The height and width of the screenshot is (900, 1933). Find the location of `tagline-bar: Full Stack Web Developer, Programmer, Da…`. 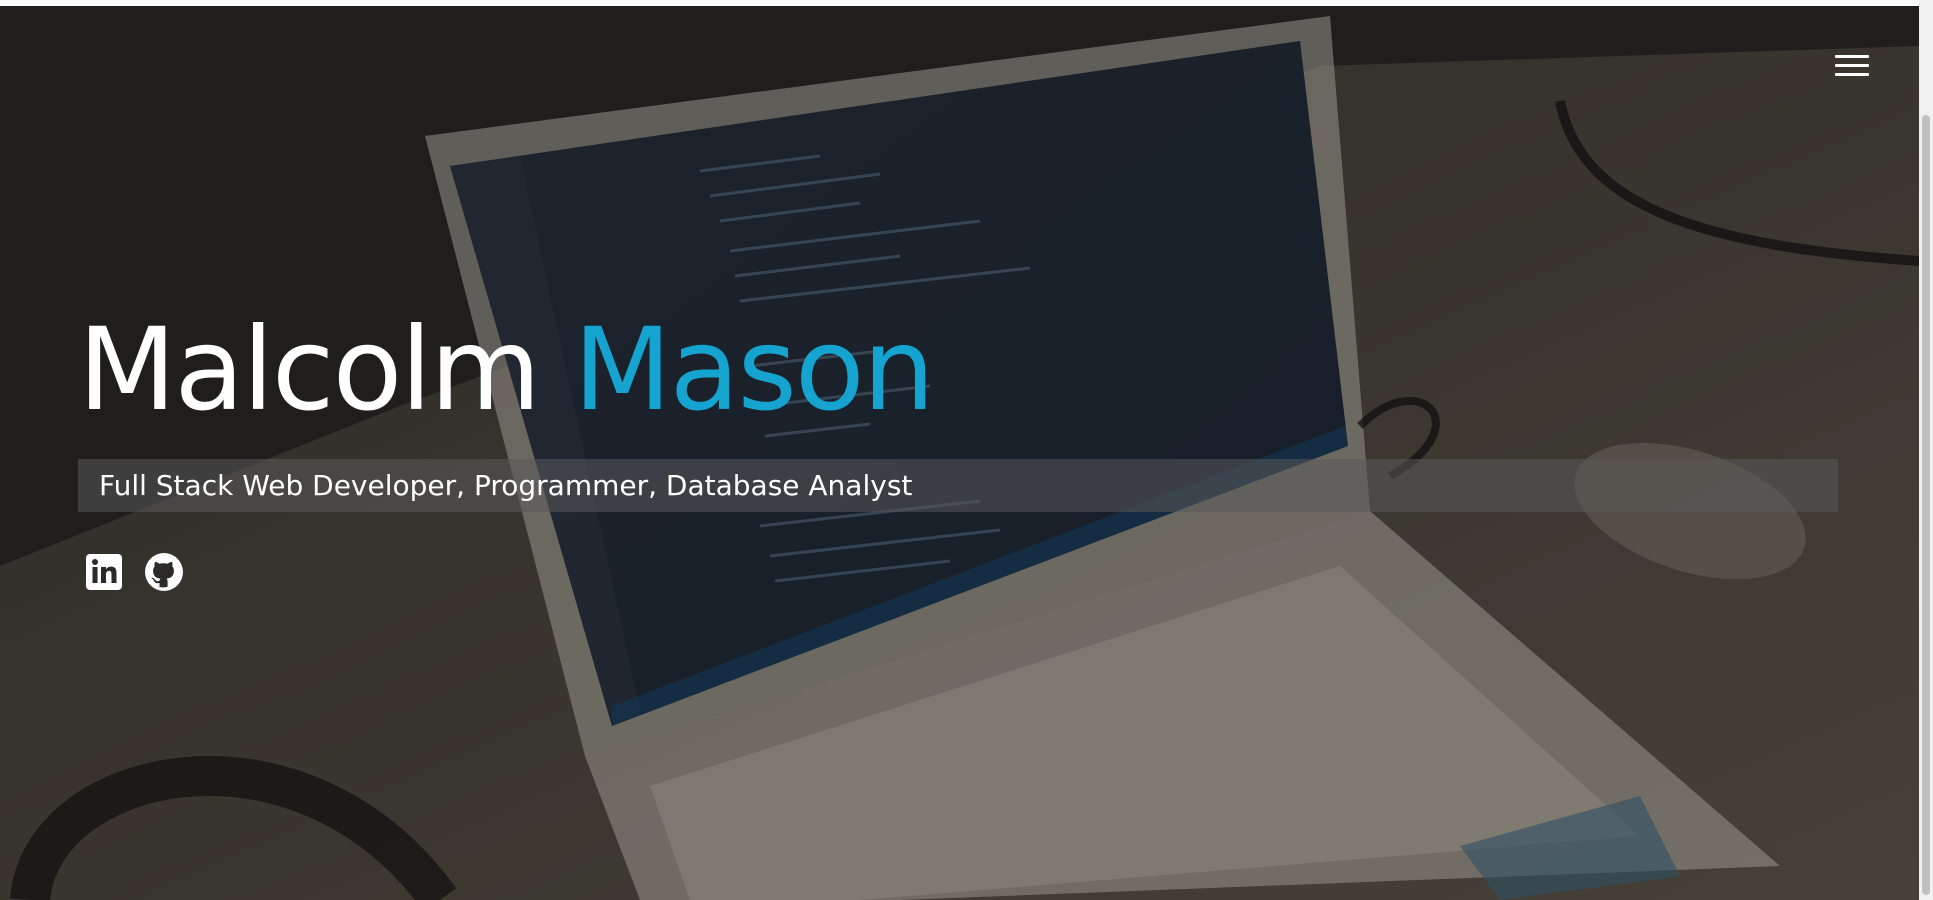

tagline-bar: Full Stack Web Developer, Programmer, Da… is located at coordinates (958, 485).